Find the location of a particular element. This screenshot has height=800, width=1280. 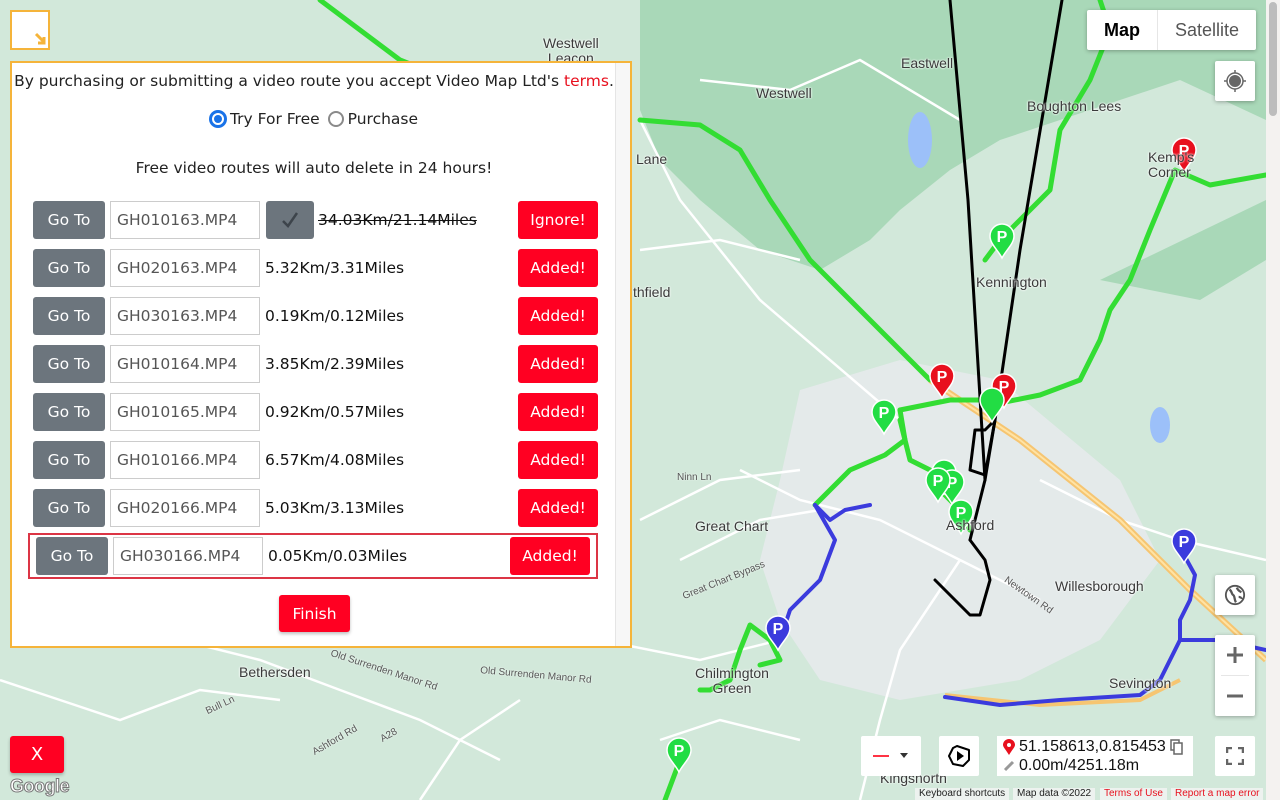

line-color-sample is located at coordinates (881, 756).